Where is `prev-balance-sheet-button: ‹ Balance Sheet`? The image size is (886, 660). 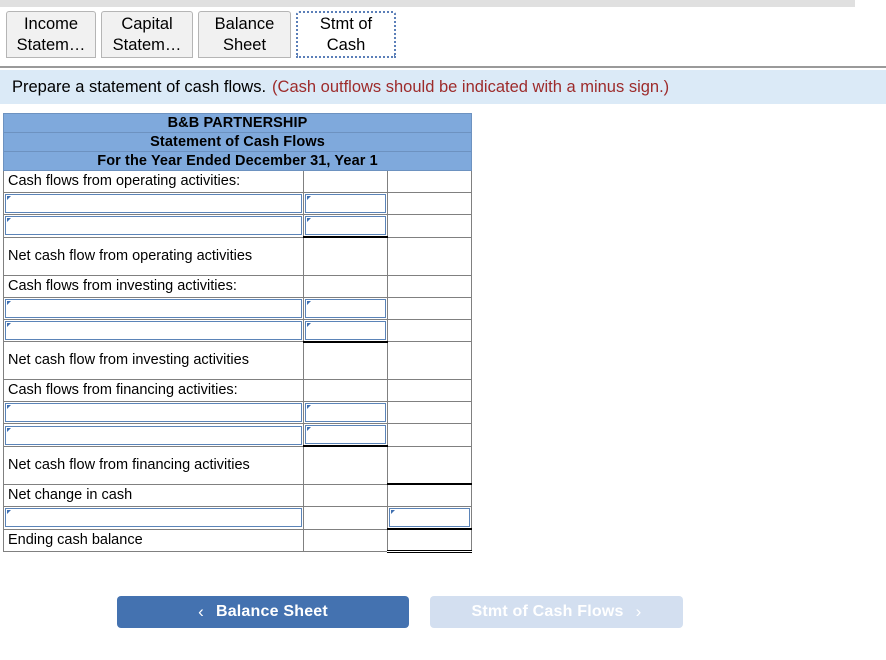 prev-balance-sheet-button: ‹ Balance Sheet is located at coordinates (263, 612).